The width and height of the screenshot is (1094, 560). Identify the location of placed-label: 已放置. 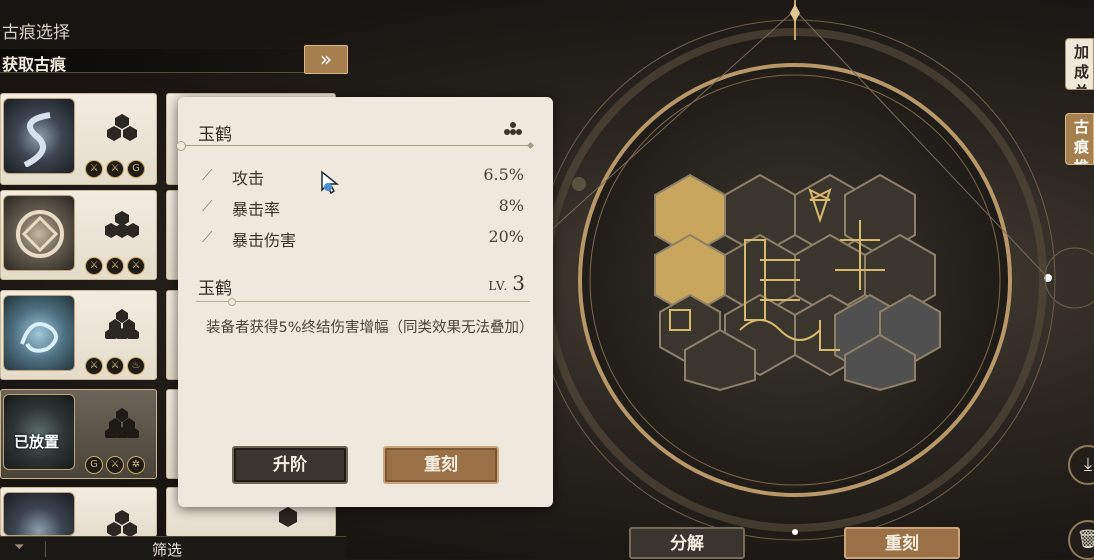
(37, 442).